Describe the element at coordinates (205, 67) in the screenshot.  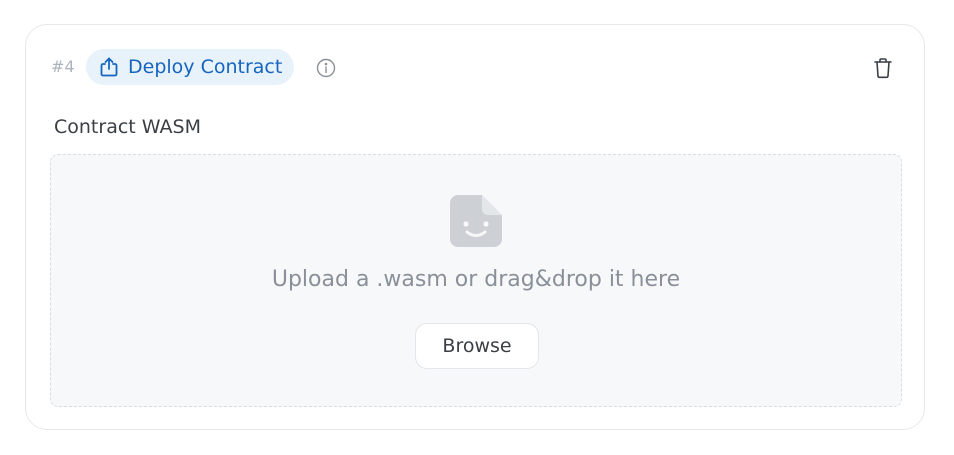
I see `operation-type-label: Deploy Contract` at that location.